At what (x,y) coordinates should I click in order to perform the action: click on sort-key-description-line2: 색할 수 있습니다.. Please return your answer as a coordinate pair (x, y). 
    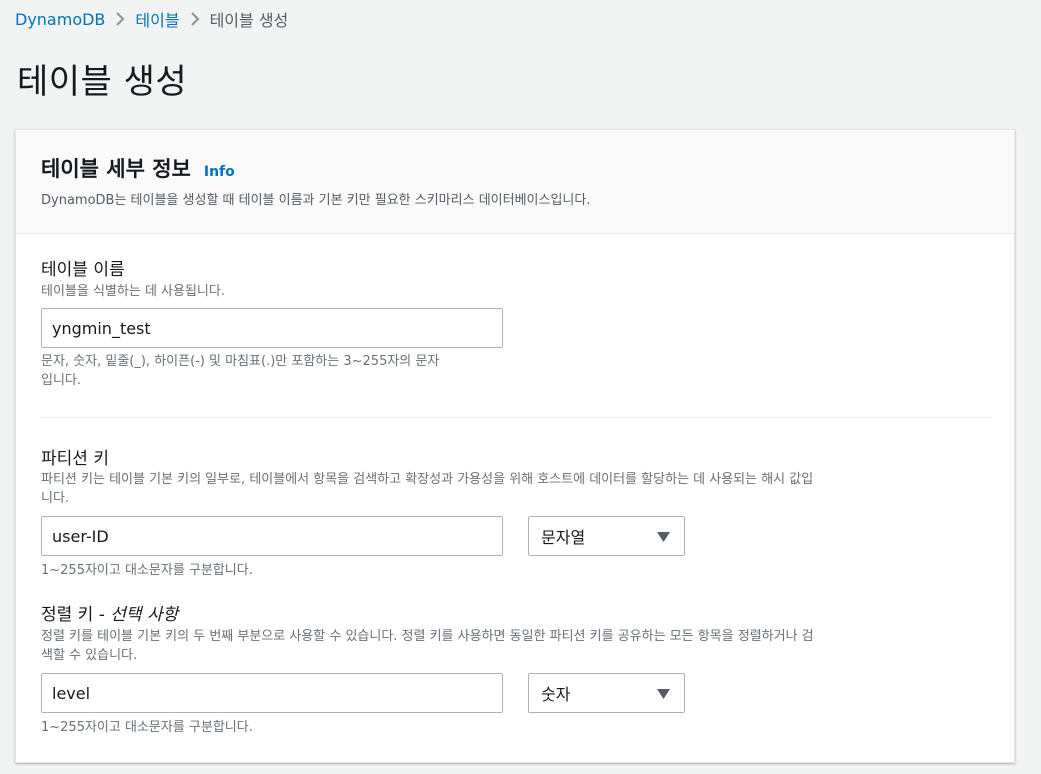
    Looking at the image, I should click on (89, 655).